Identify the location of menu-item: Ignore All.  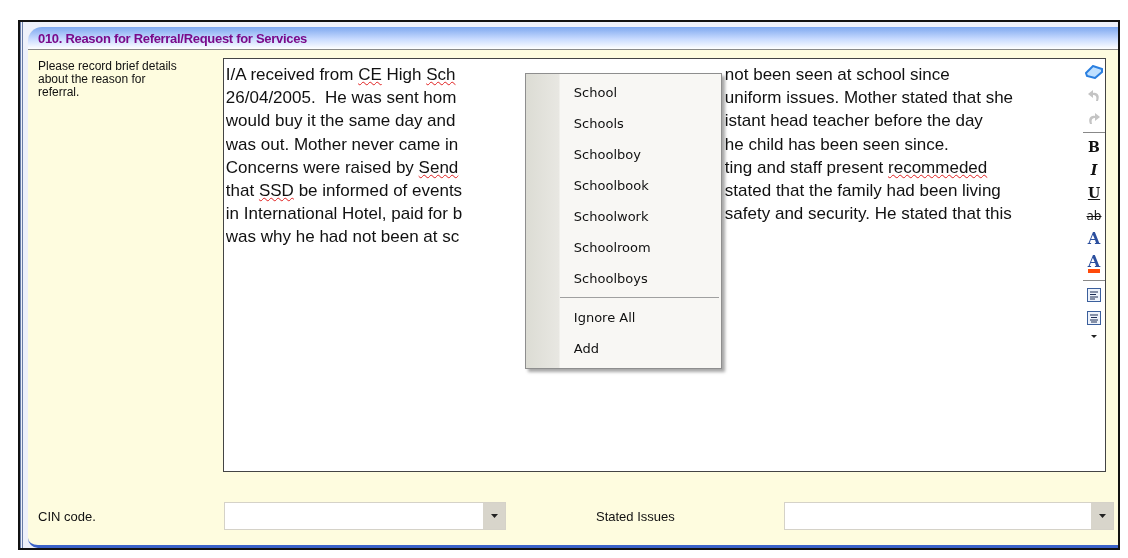
(639, 317).